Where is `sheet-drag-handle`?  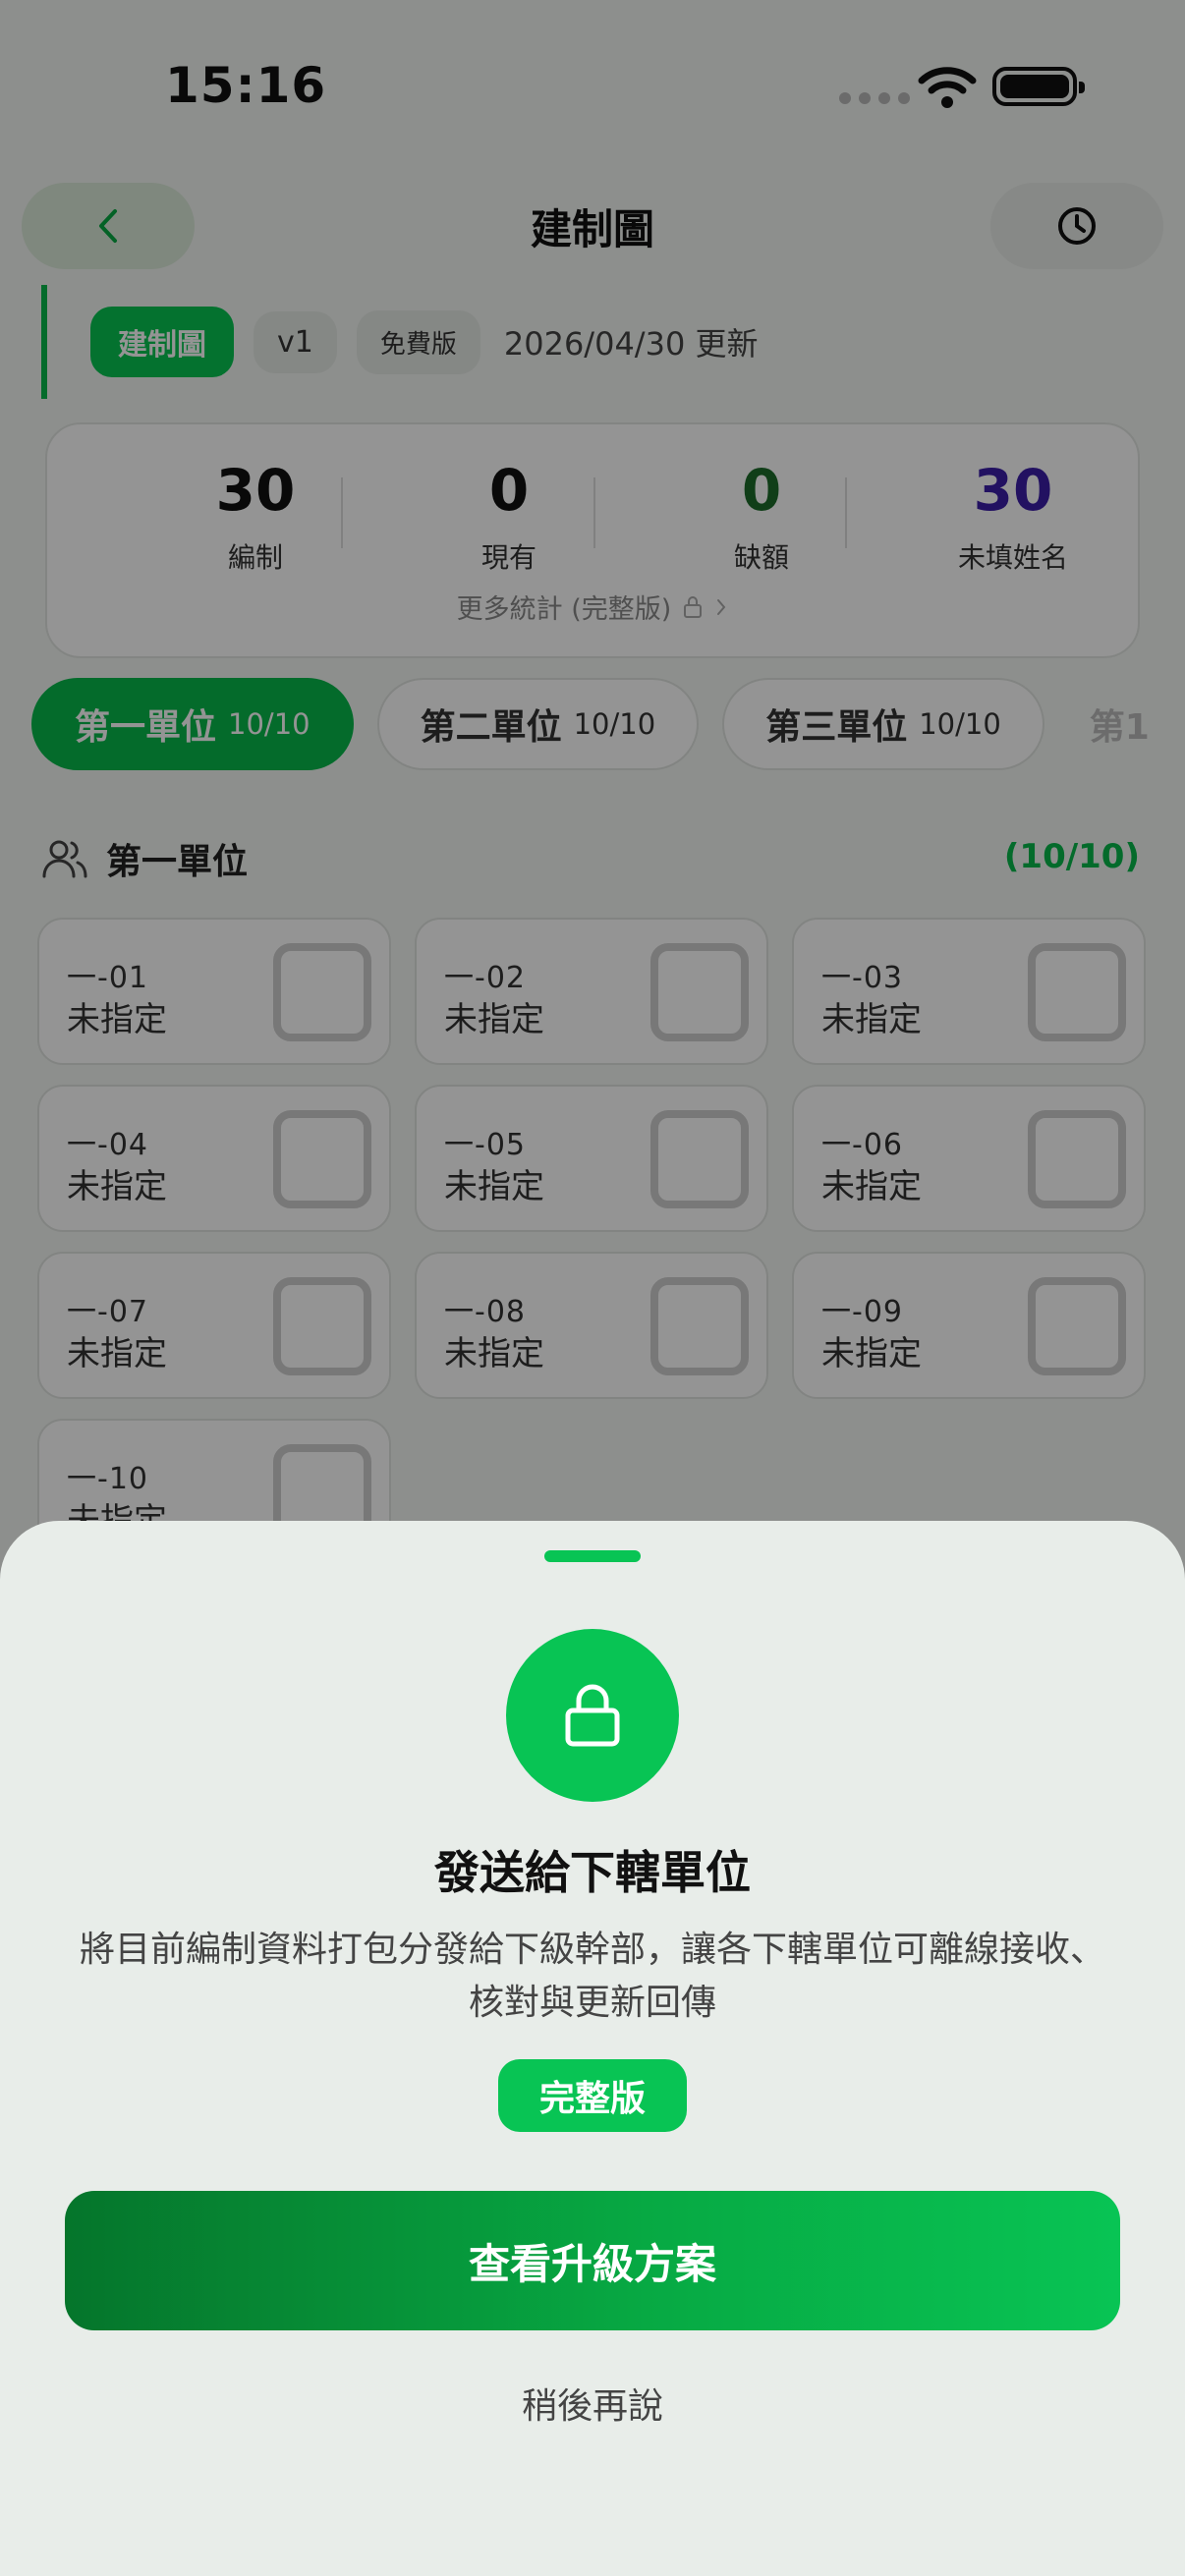
sheet-drag-handle is located at coordinates (592, 1556).